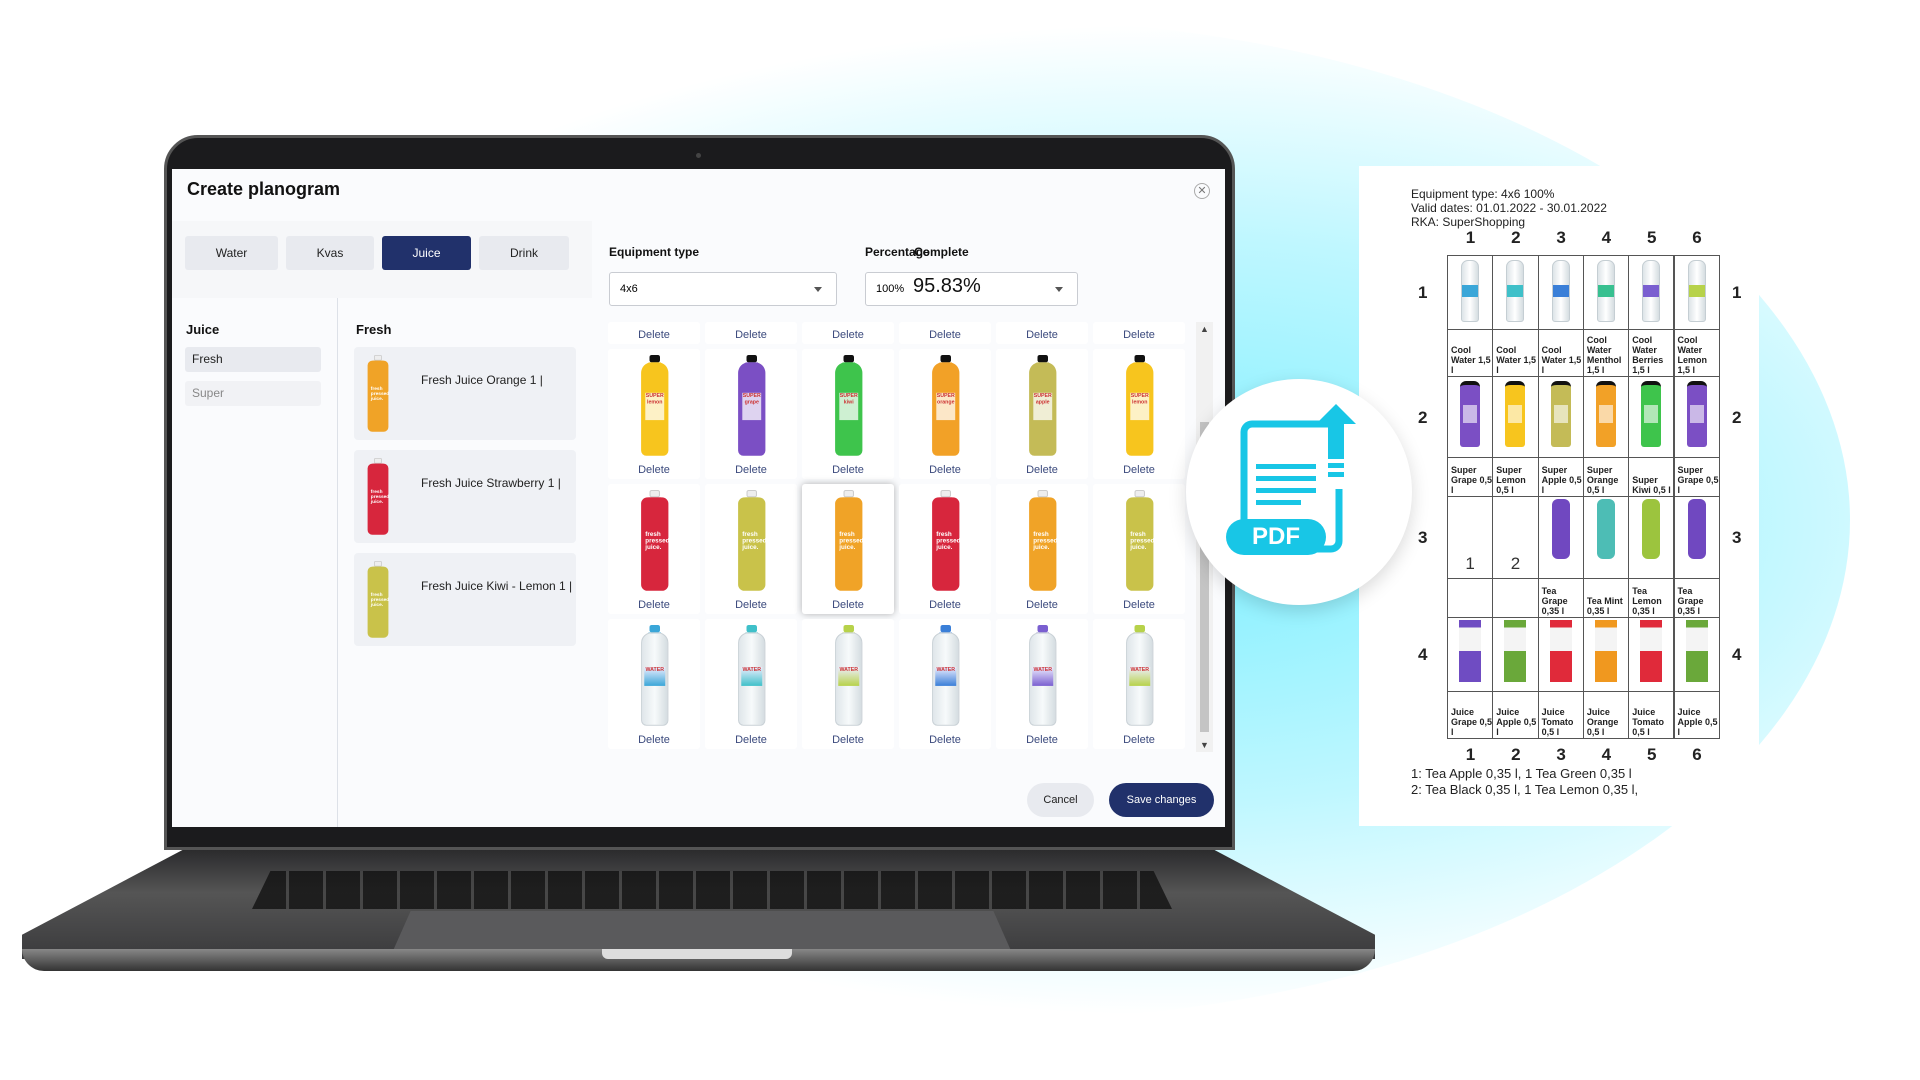 Image resolution: width=1920 pixels, height=1080 pixels. Describe the element at coordinates (1697, 754) in the screenshot. I see `doc-column-number: 6` at that location.